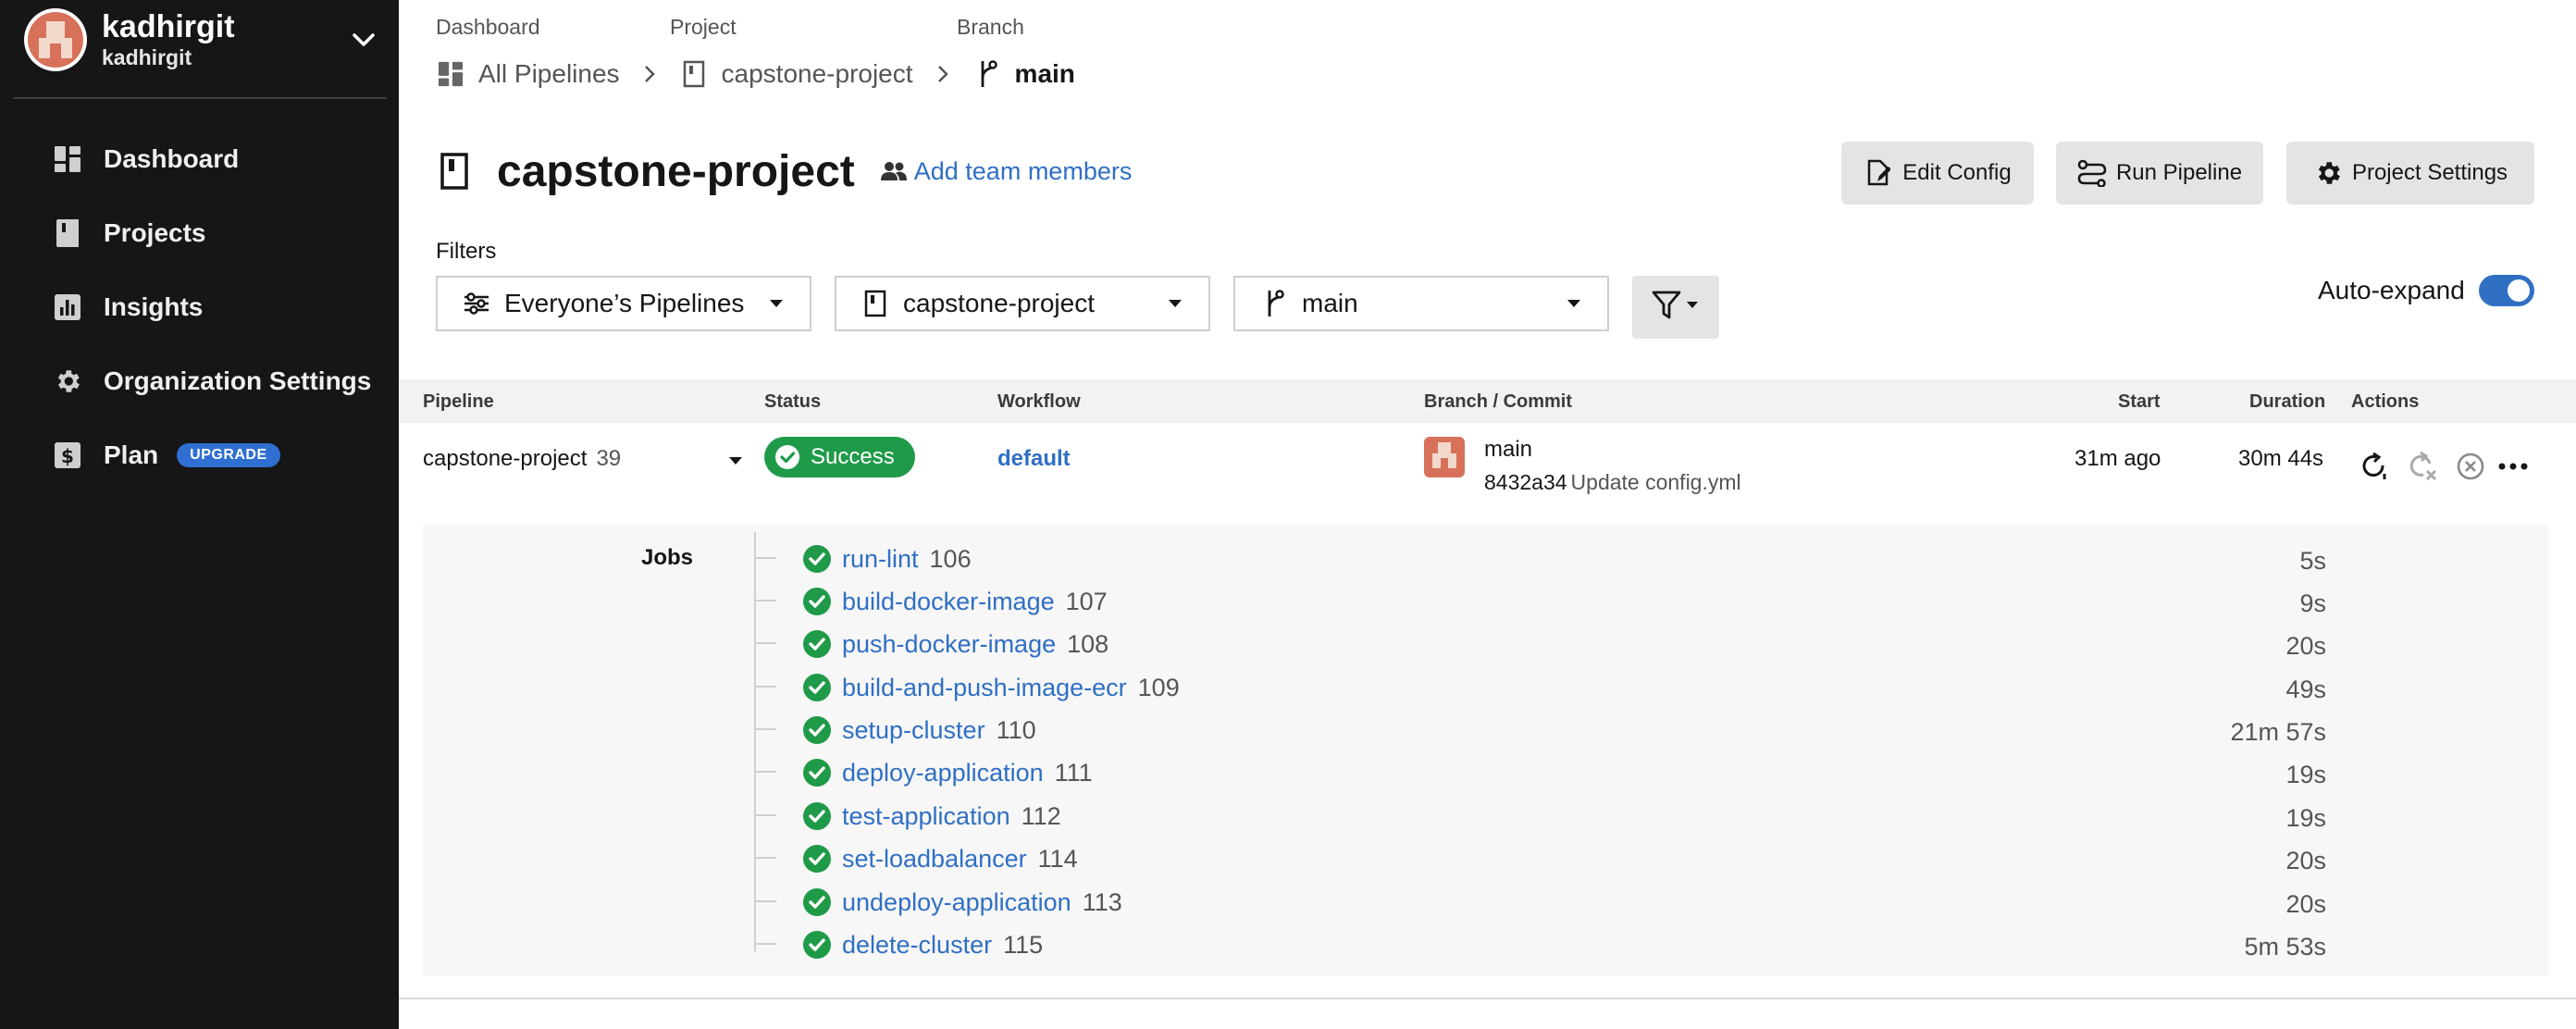 The width and height of the screenshot is (2576, 1029). I want to click on rerun-icon, so click(2374, 466).